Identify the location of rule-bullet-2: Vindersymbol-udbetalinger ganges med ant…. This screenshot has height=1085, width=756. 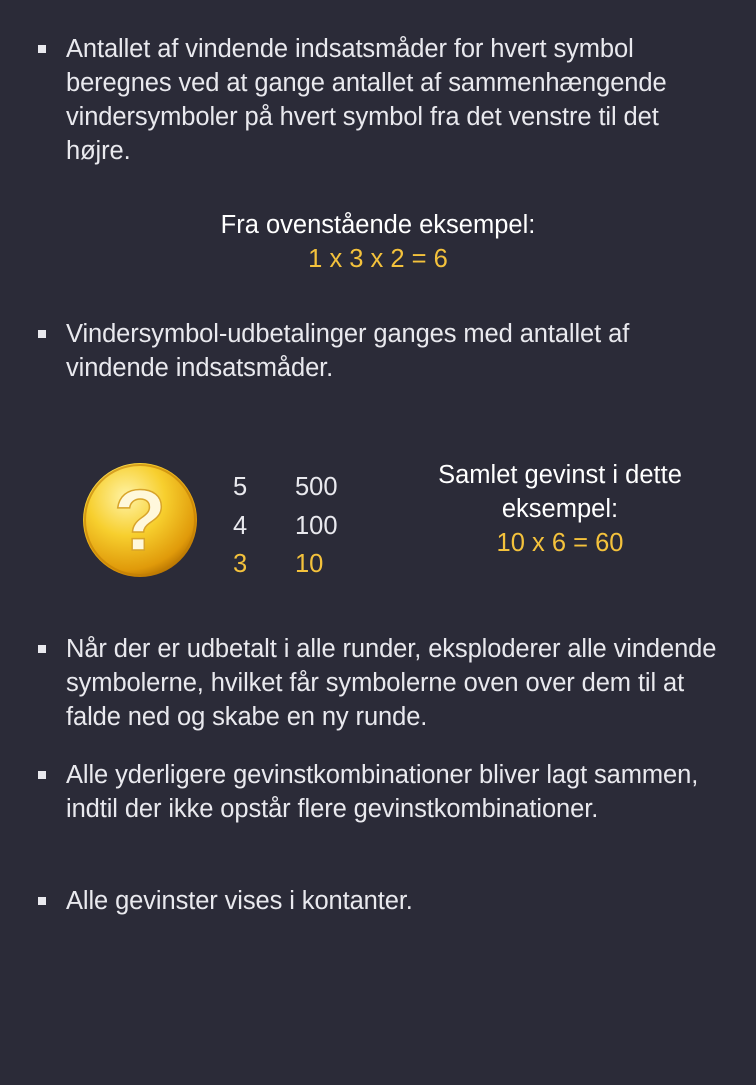
(383, 351).